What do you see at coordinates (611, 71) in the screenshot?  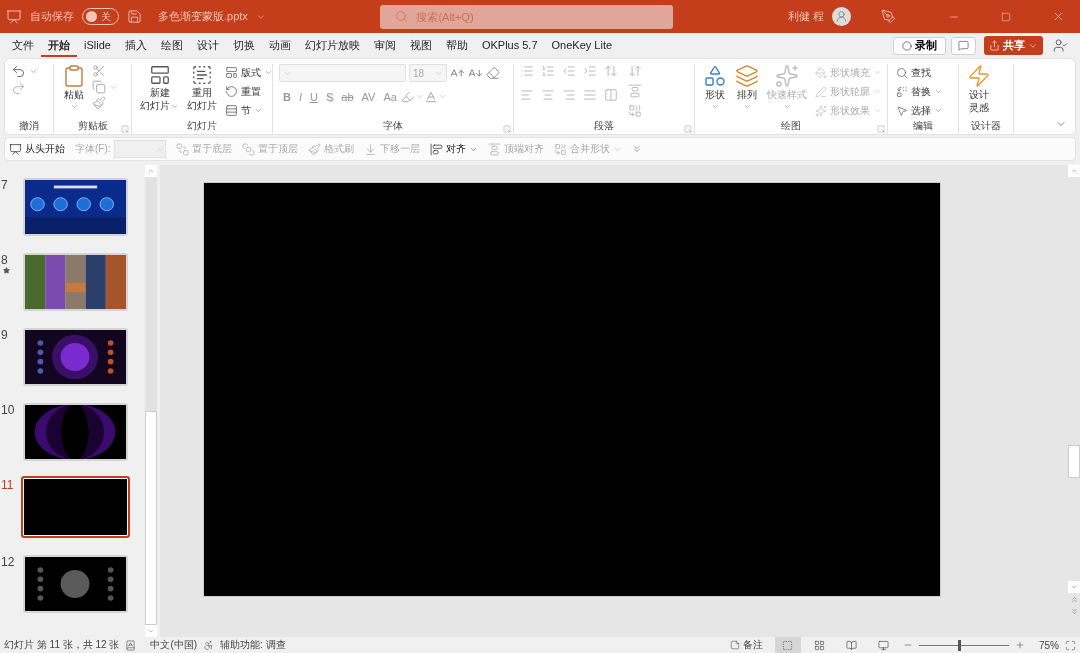 I see `line-spacing-icon` at bounding box center [611, 71].